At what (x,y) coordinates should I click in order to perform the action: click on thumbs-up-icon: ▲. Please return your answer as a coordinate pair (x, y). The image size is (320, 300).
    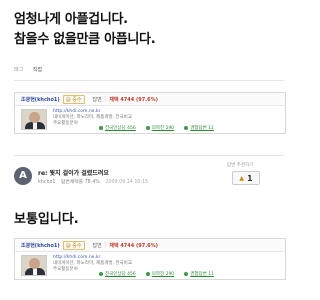
    Looking at the image, I should click on (242, 178).